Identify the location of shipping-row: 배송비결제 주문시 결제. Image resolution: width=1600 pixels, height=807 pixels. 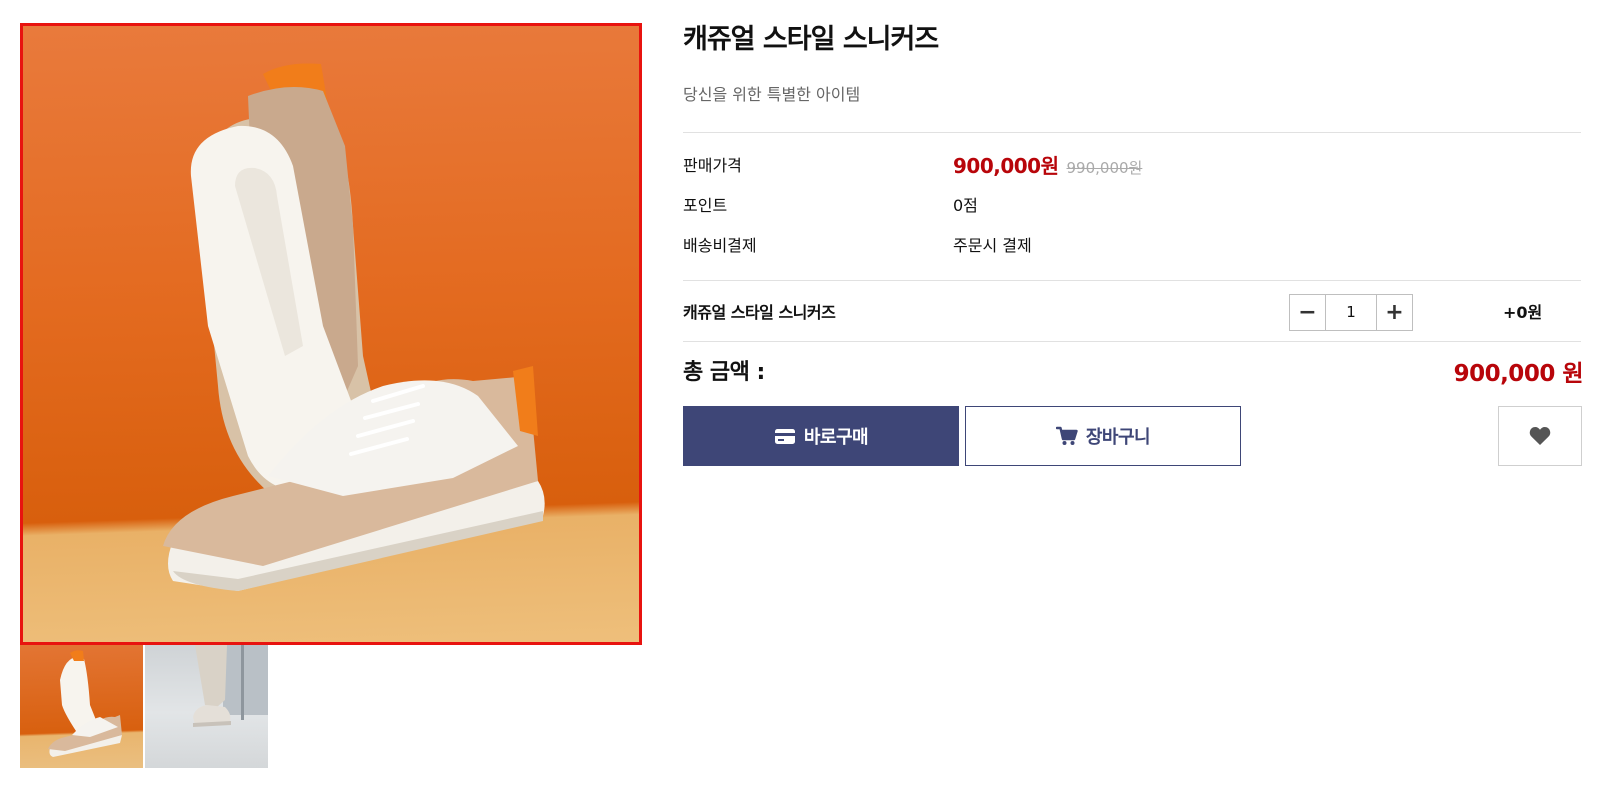
(1133, 246).